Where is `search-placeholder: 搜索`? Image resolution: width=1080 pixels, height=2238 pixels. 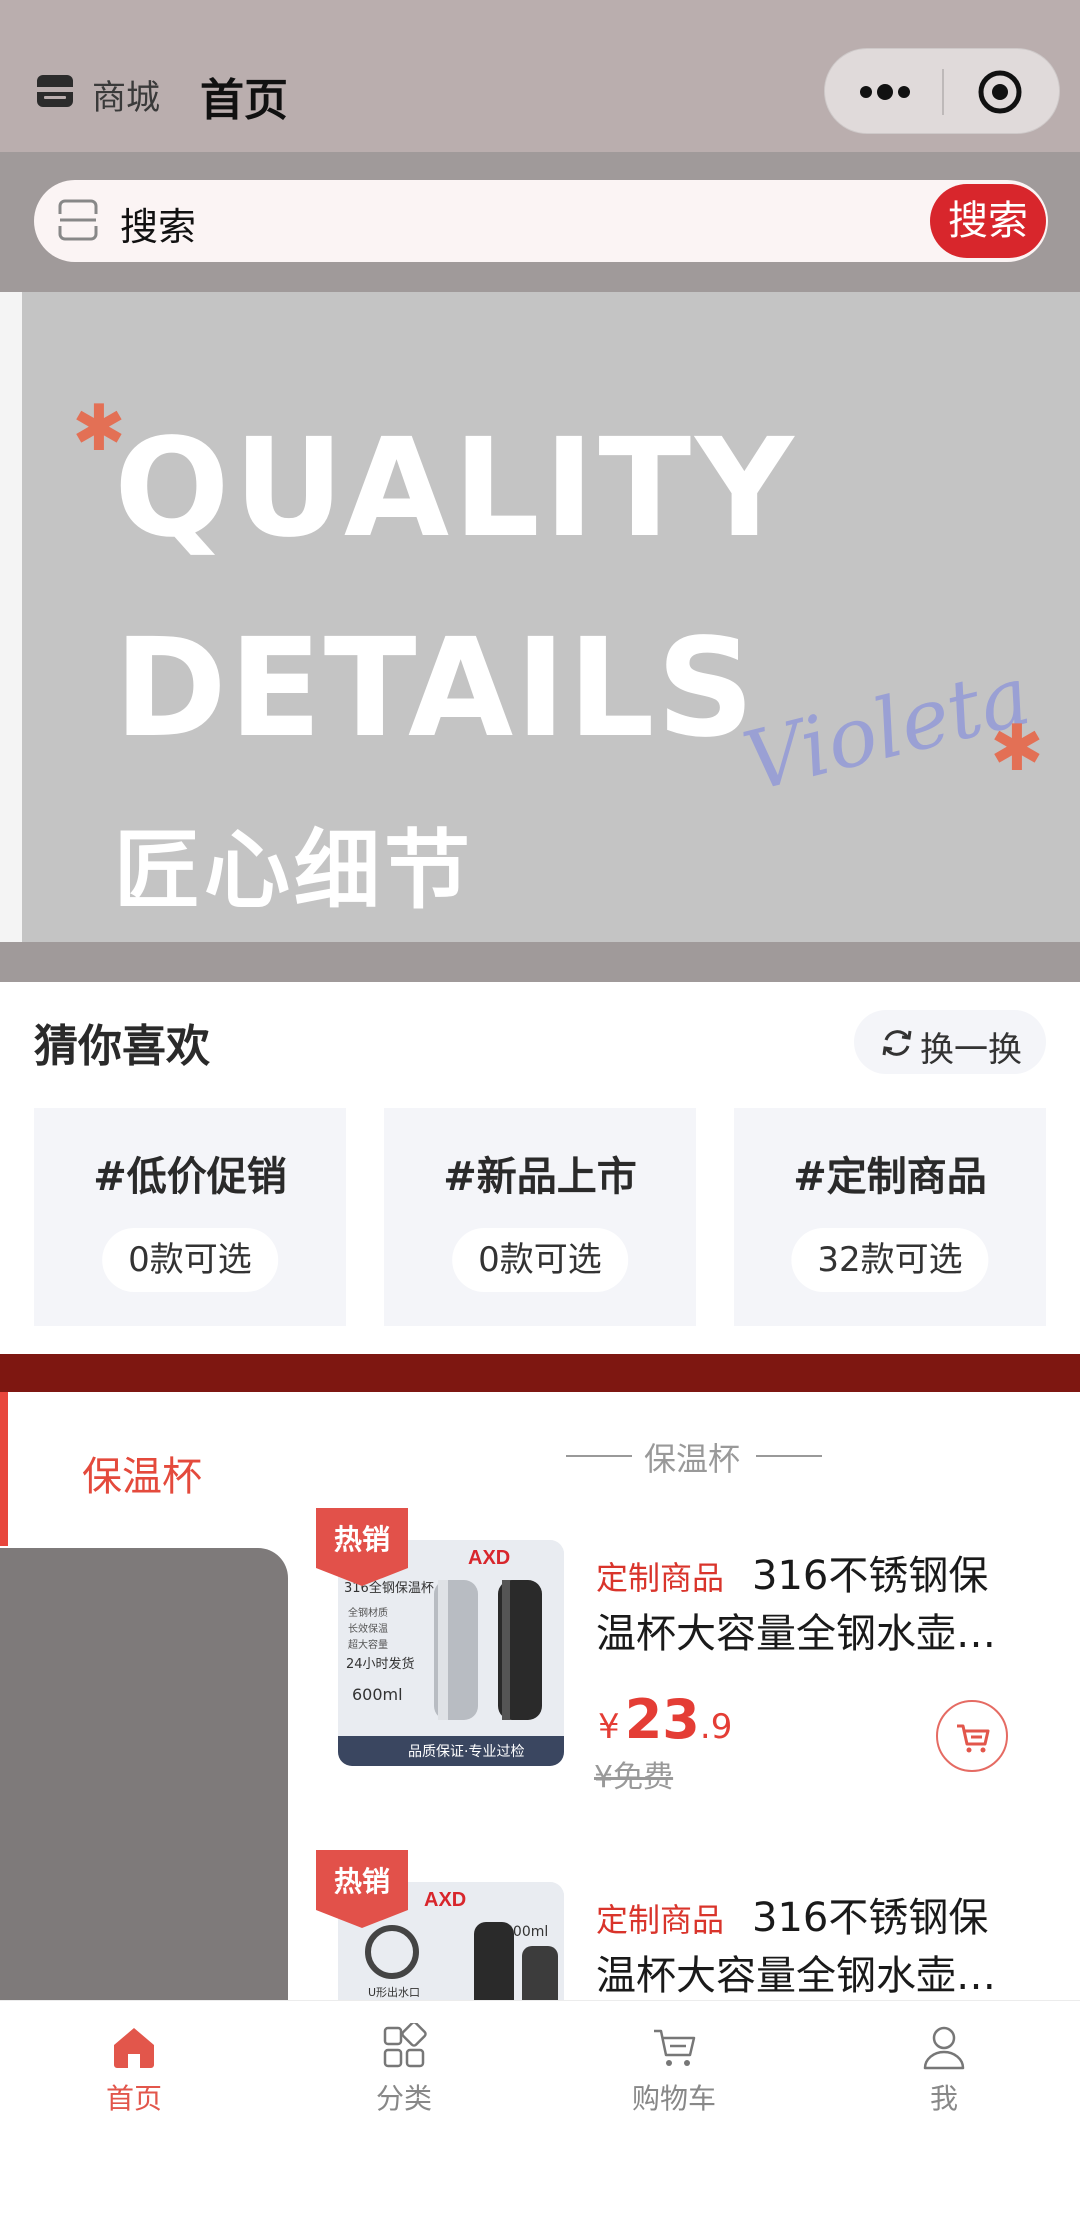
search-placeholder: 搜索 is located at coordinates (158, 227).